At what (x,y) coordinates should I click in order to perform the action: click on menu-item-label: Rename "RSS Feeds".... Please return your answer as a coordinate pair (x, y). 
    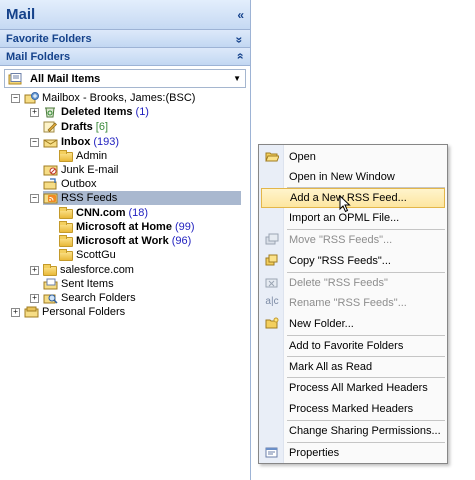
    Looking at the image, I should click on (348, 303).